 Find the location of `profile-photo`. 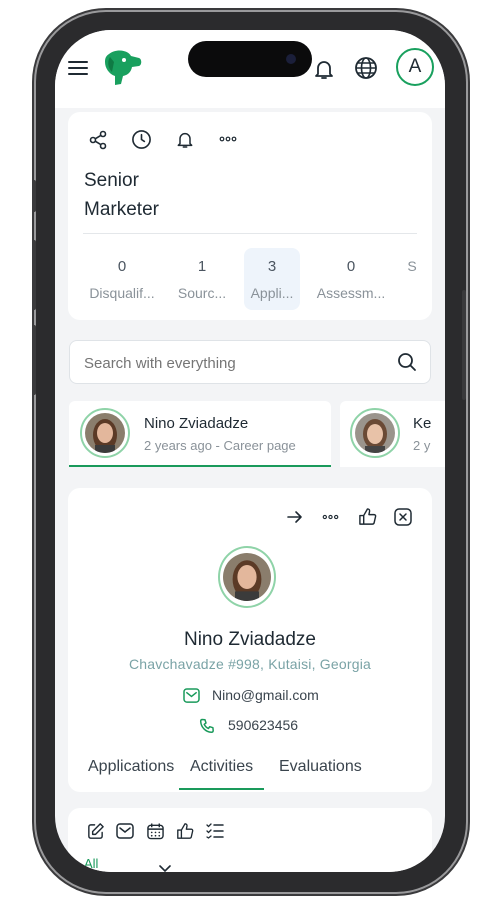

profile-photo is located at coordinates (247, 577).